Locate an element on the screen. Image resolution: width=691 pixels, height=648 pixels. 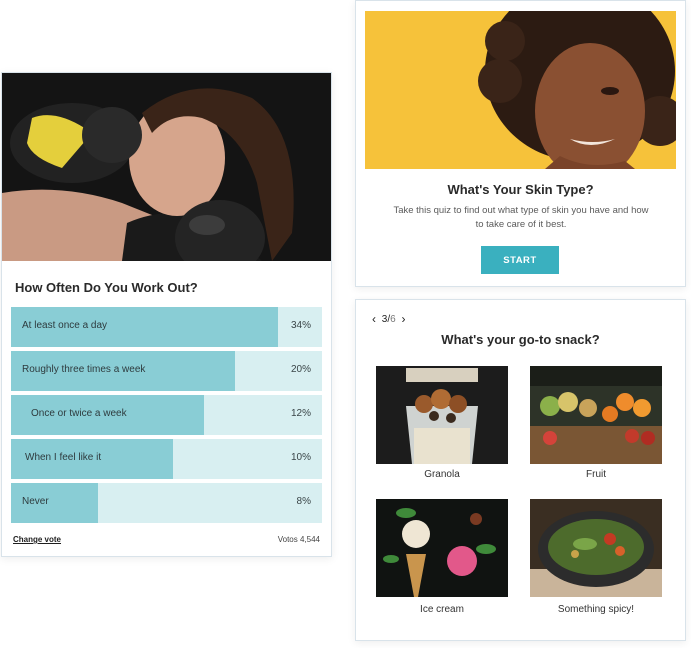
poll-option-percent: 12% is located at coordinates (300, 413).